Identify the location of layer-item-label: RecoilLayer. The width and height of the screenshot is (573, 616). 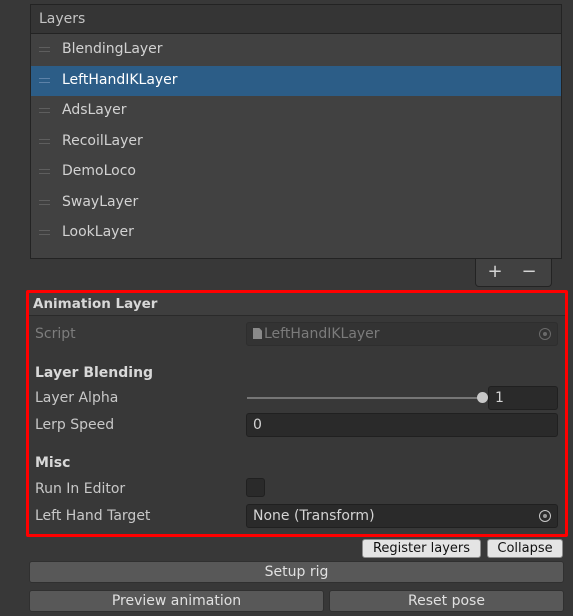
(102, 140).